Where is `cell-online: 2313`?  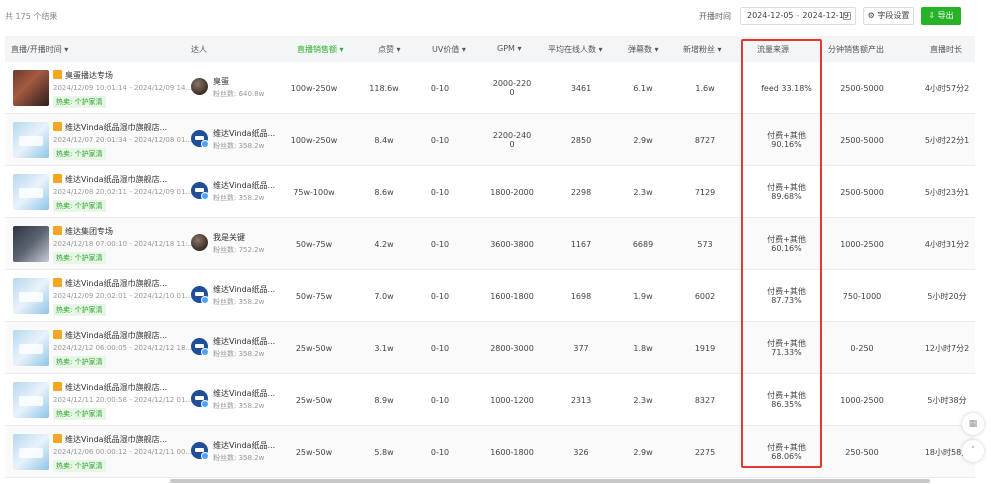
cell-online: 2313 is located at coordinates (581, 400).